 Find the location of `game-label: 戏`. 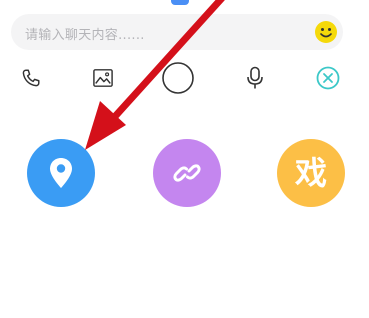

game-label: 戏 is located at coordinates (310, 173).